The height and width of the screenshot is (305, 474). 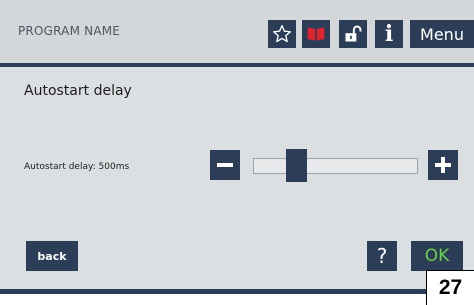 I want to click on help-button: ?, so click(x=382, y=256).